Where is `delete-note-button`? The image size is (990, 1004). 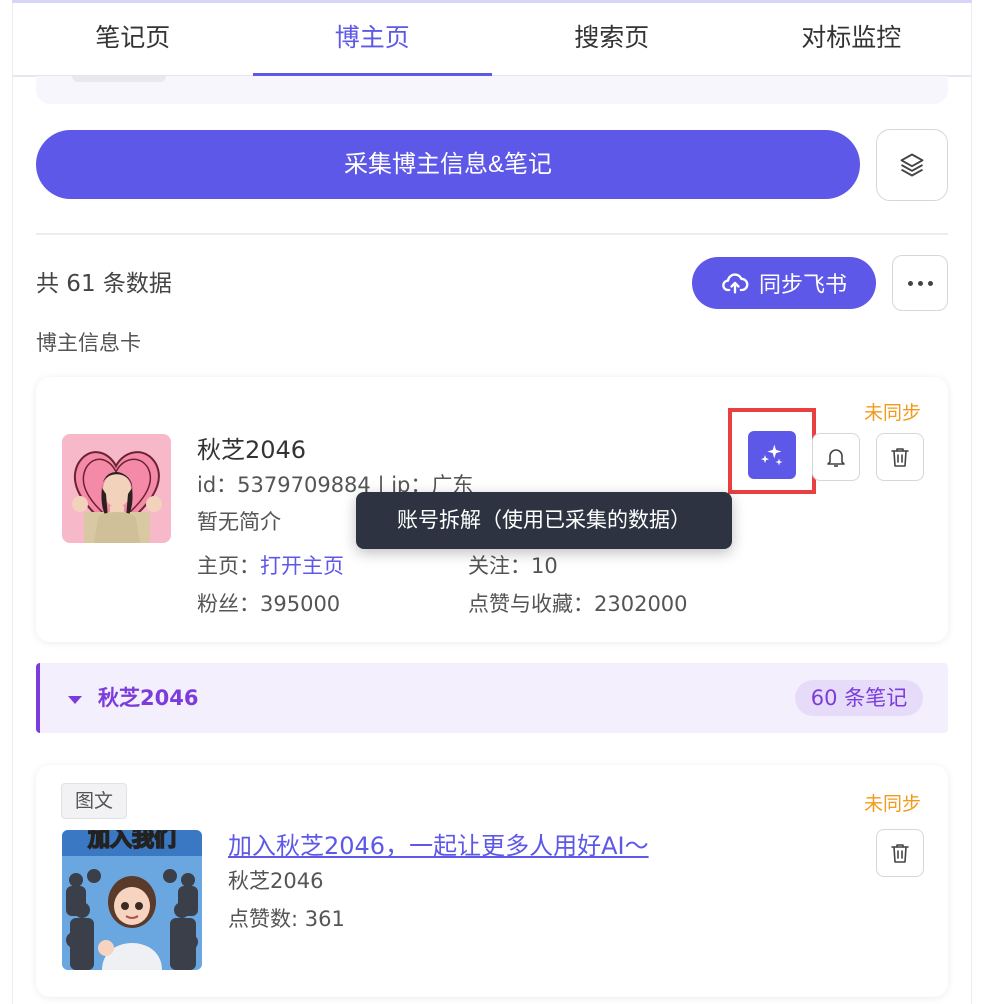
delete-note-button is located at coordinates (900, 853).